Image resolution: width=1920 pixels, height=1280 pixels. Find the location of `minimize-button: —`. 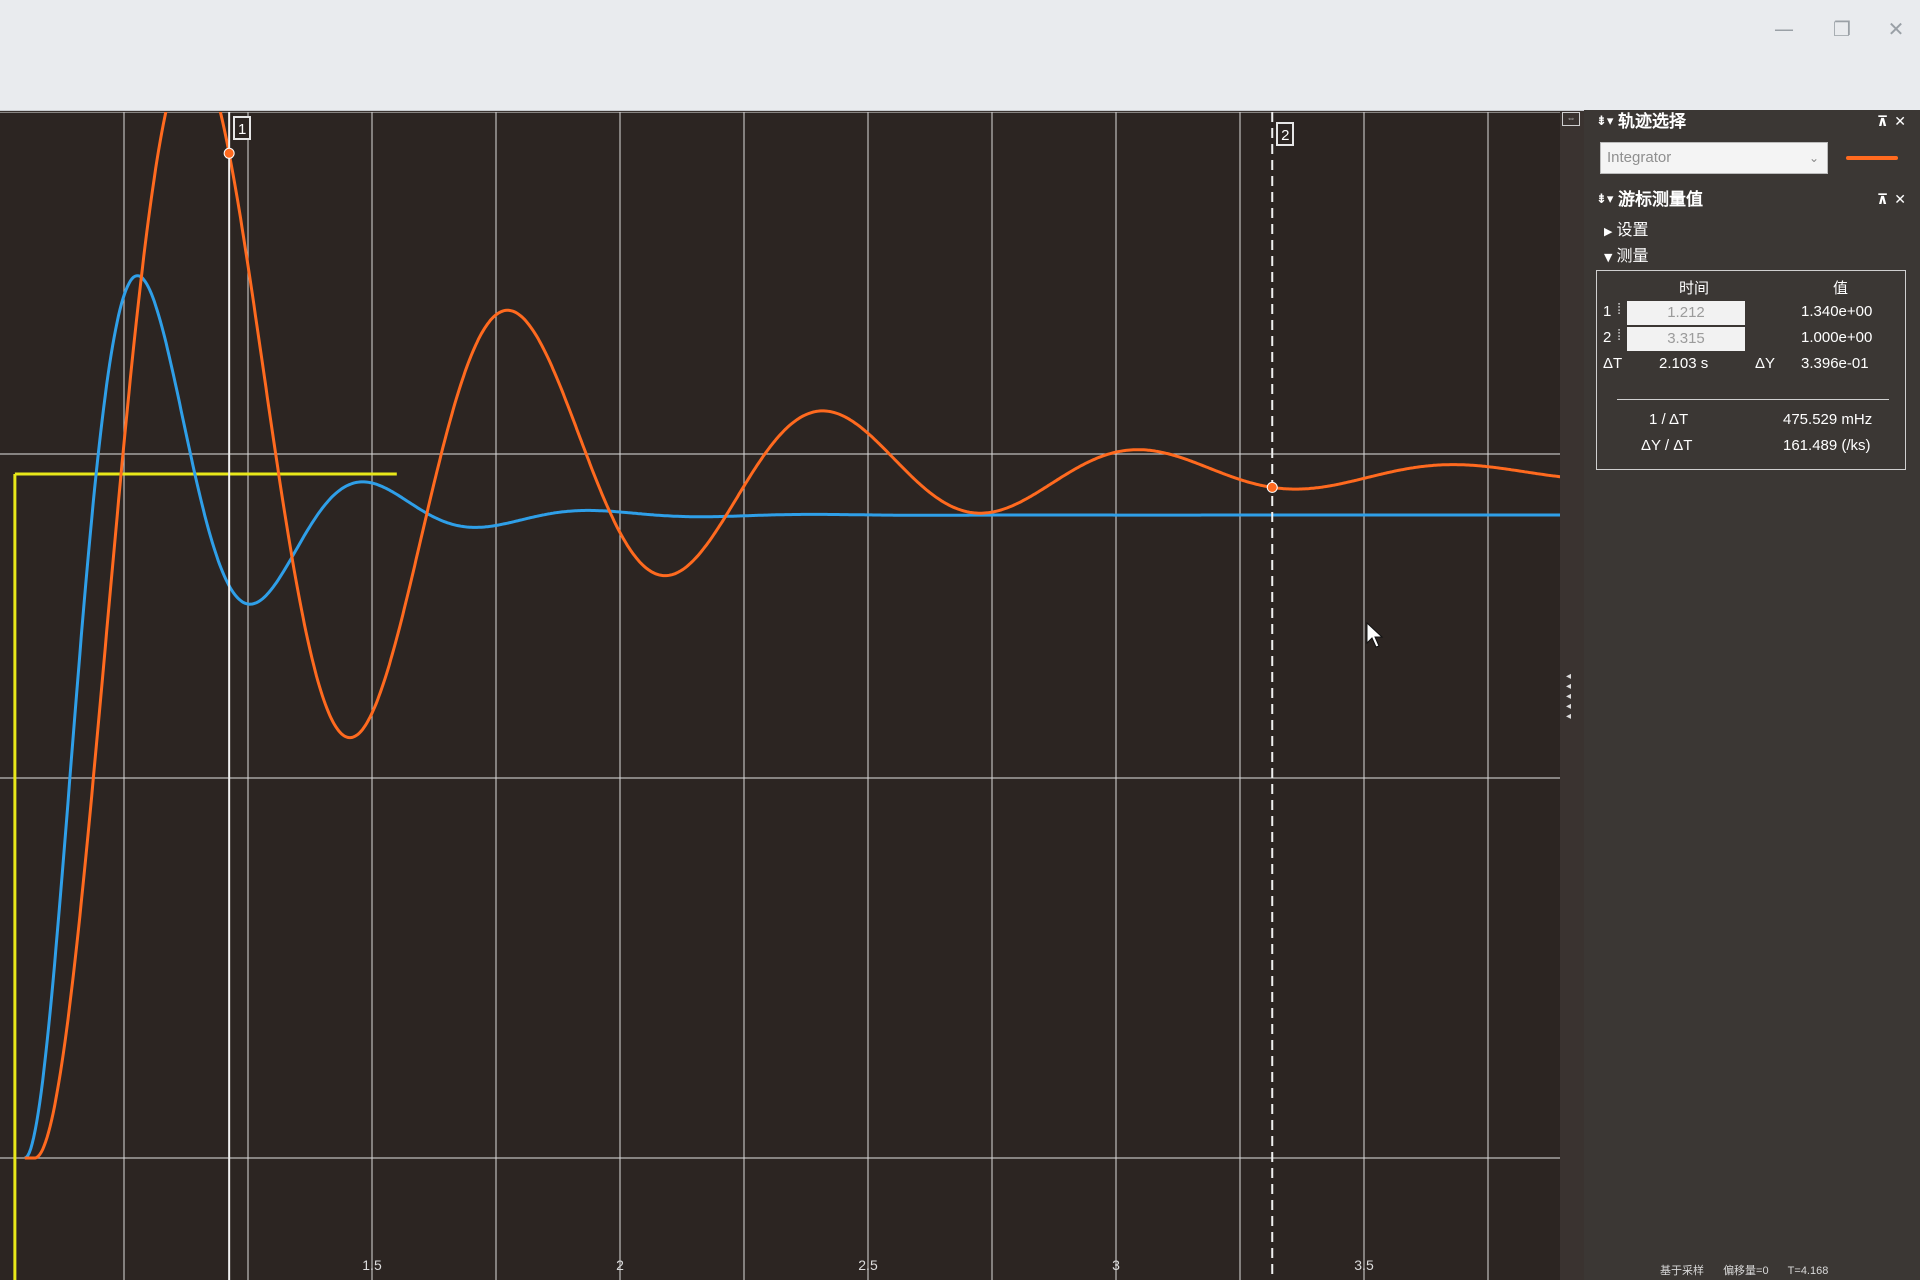

minimize-button: — is located at coordinates (1784, 29).